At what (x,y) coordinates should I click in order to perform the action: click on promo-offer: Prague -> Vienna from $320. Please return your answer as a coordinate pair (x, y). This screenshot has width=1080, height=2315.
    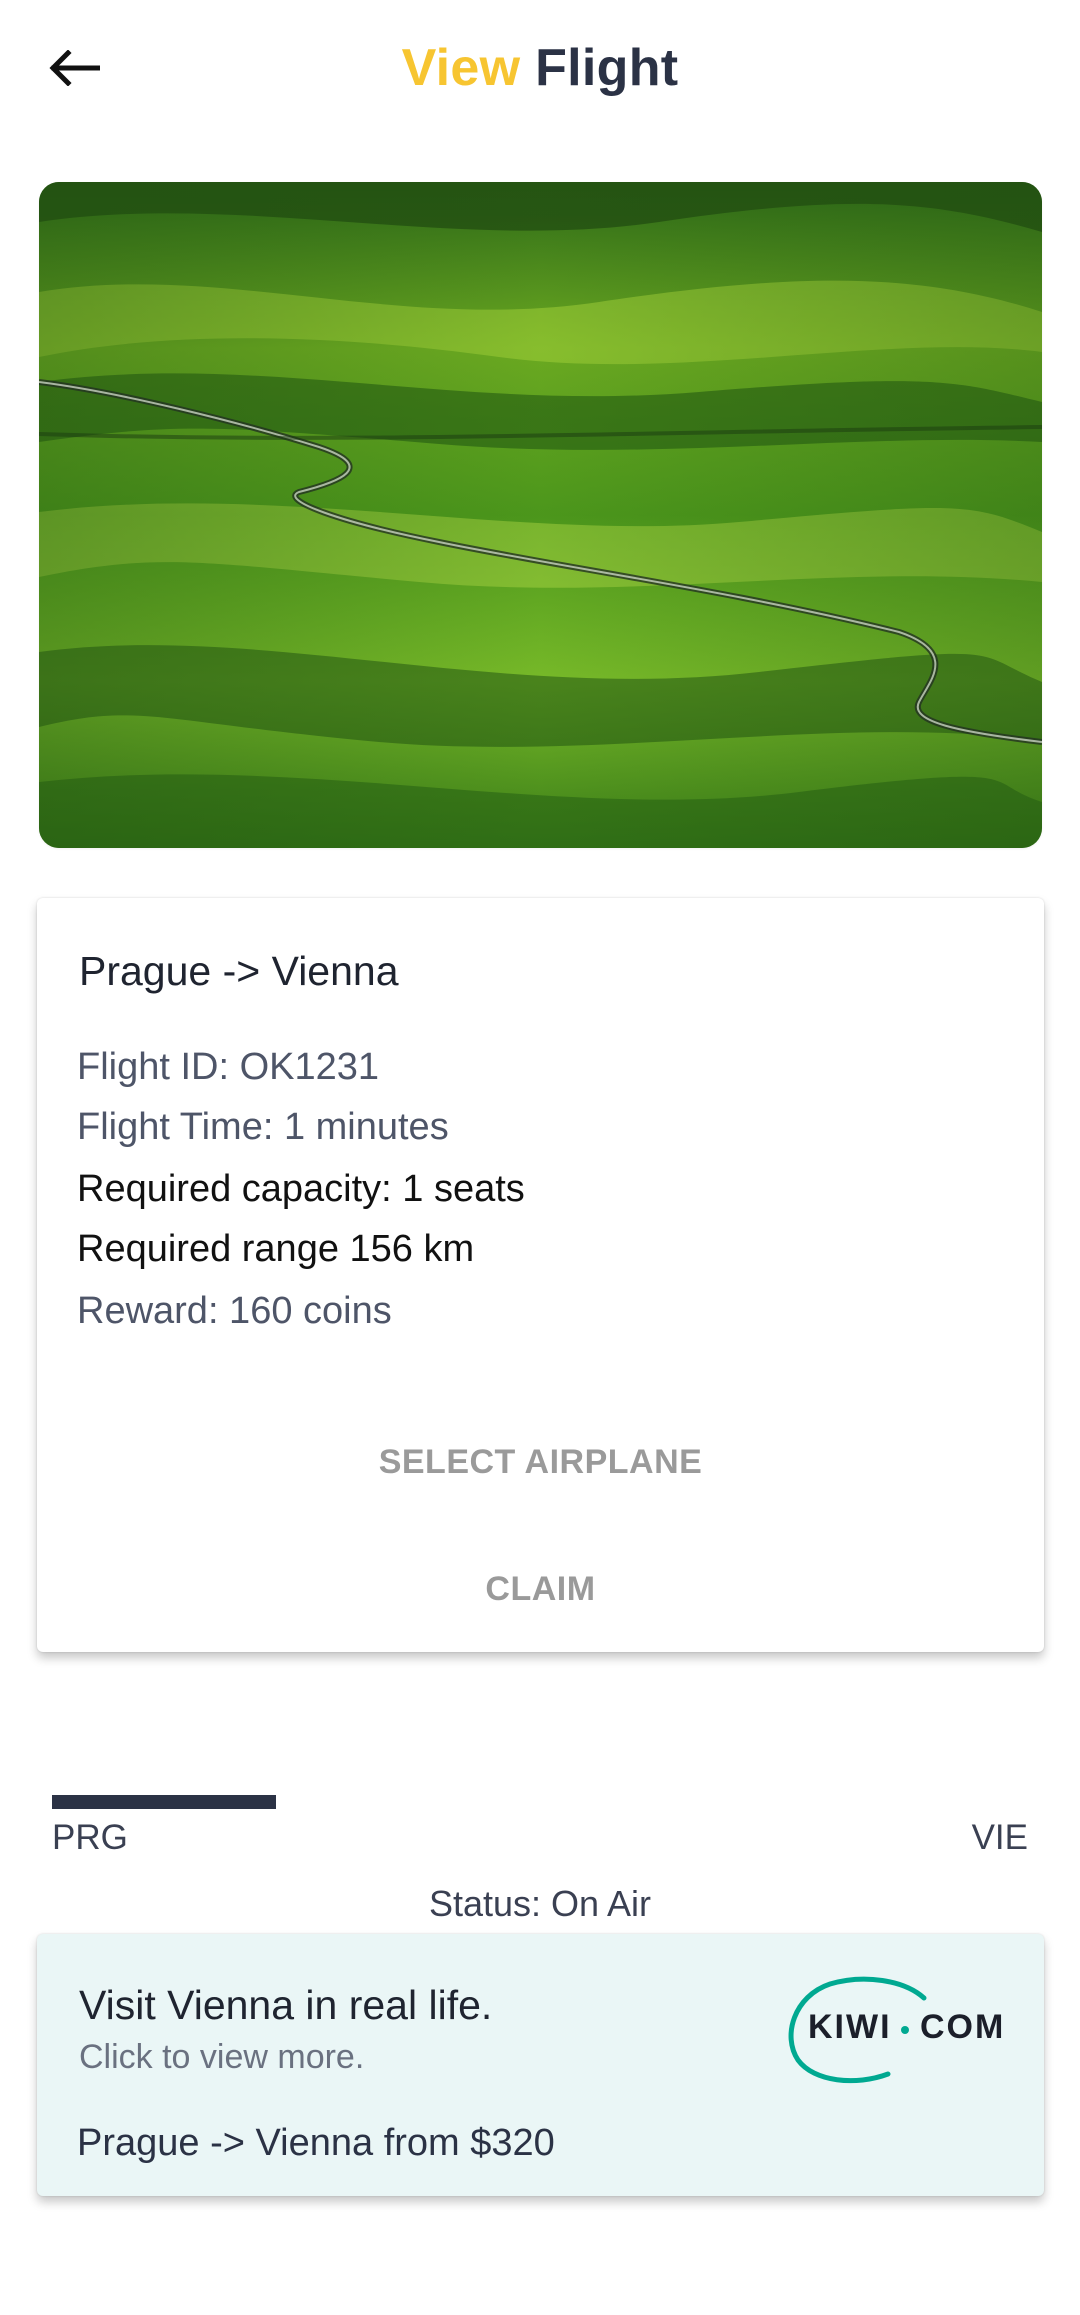
    Looking at the image, I should click on (316, 2143).